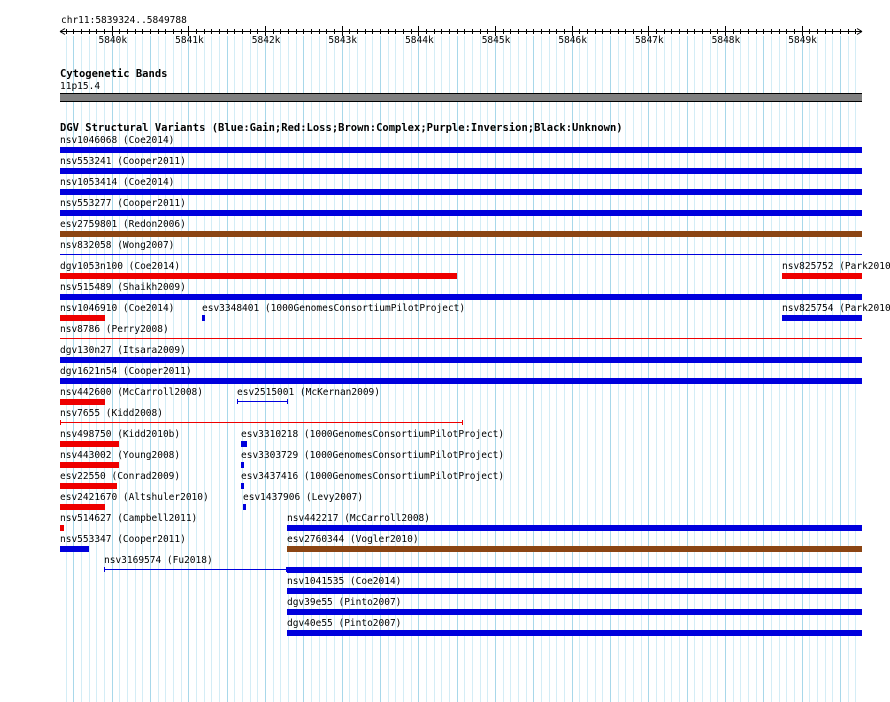 This screenshot has width=890, height=702. I want to click on variant-label: esv22550 (Conrad2009), so click(120, 476).